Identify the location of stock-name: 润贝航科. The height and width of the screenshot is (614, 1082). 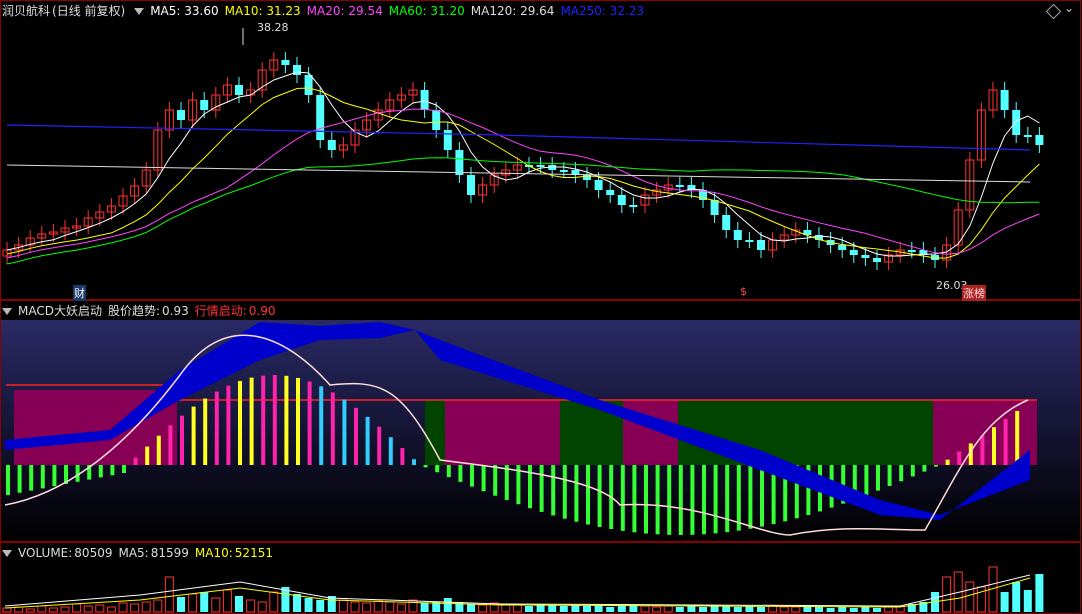
(26, 11).